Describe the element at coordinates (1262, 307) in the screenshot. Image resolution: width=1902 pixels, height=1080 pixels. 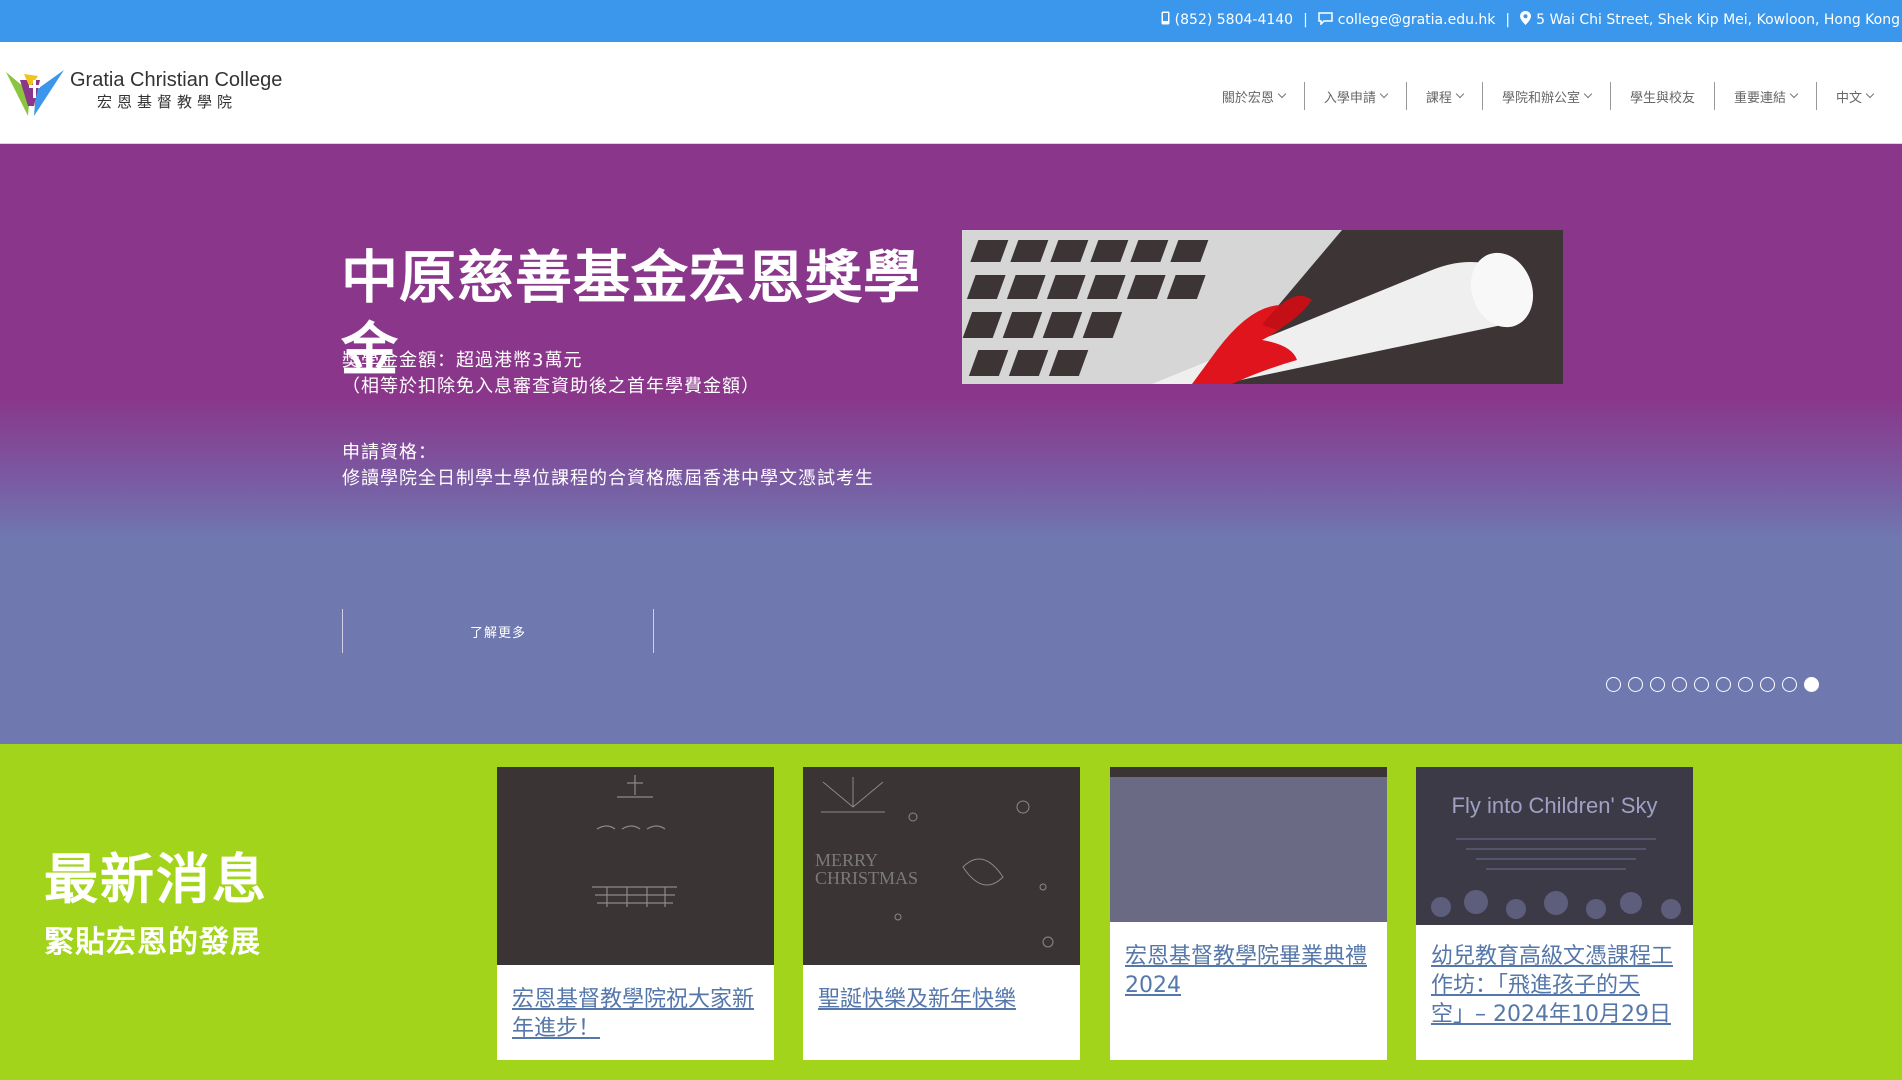
I see `hero-image-laptop-diploma` at that location.